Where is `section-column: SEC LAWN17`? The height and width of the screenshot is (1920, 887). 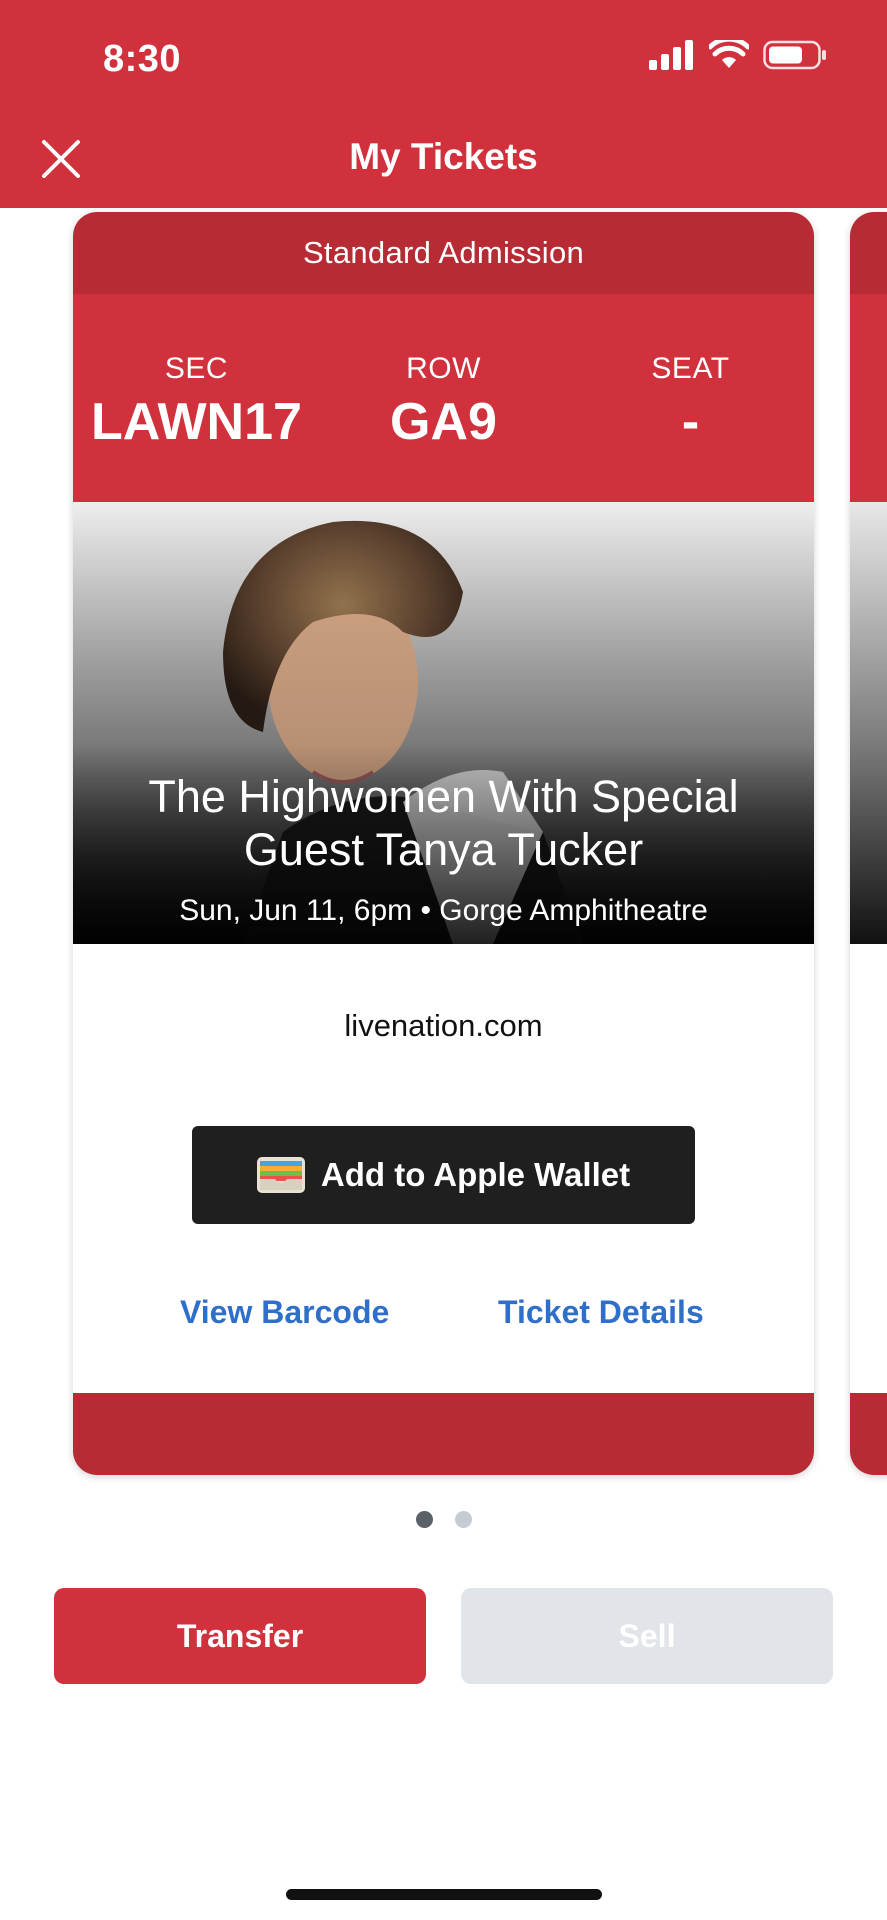 section-column: SEC LAWN17 is located at coordinates (196, 398).